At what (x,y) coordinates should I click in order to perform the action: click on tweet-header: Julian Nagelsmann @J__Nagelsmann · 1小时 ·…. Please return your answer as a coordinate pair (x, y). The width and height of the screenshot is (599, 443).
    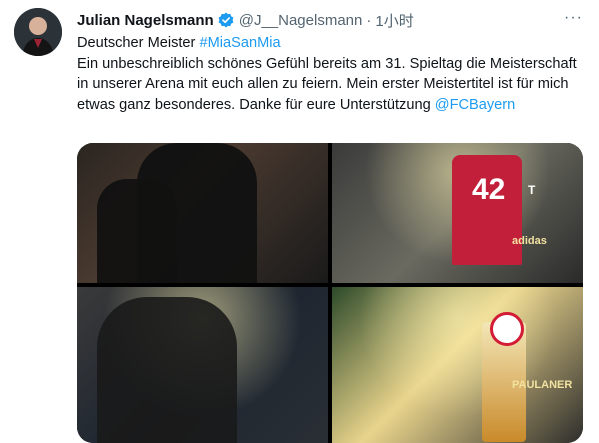
    Looking at the image, I should click on (330, 20).